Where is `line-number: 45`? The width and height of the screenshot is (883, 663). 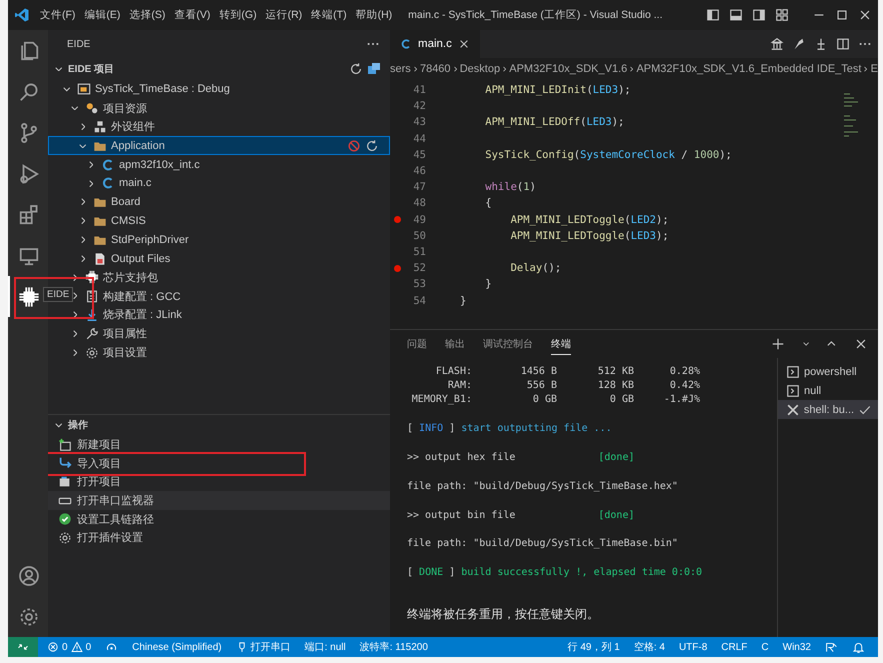 line-number: 45 is located at coordinates (419, 154).